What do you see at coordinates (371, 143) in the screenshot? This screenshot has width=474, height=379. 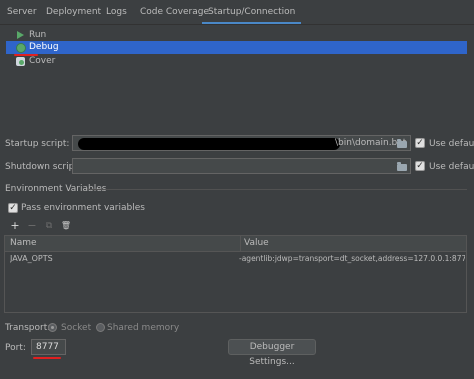 I see `startup-script-value: \bin\domain.bat` at bounding box center [371, 143].